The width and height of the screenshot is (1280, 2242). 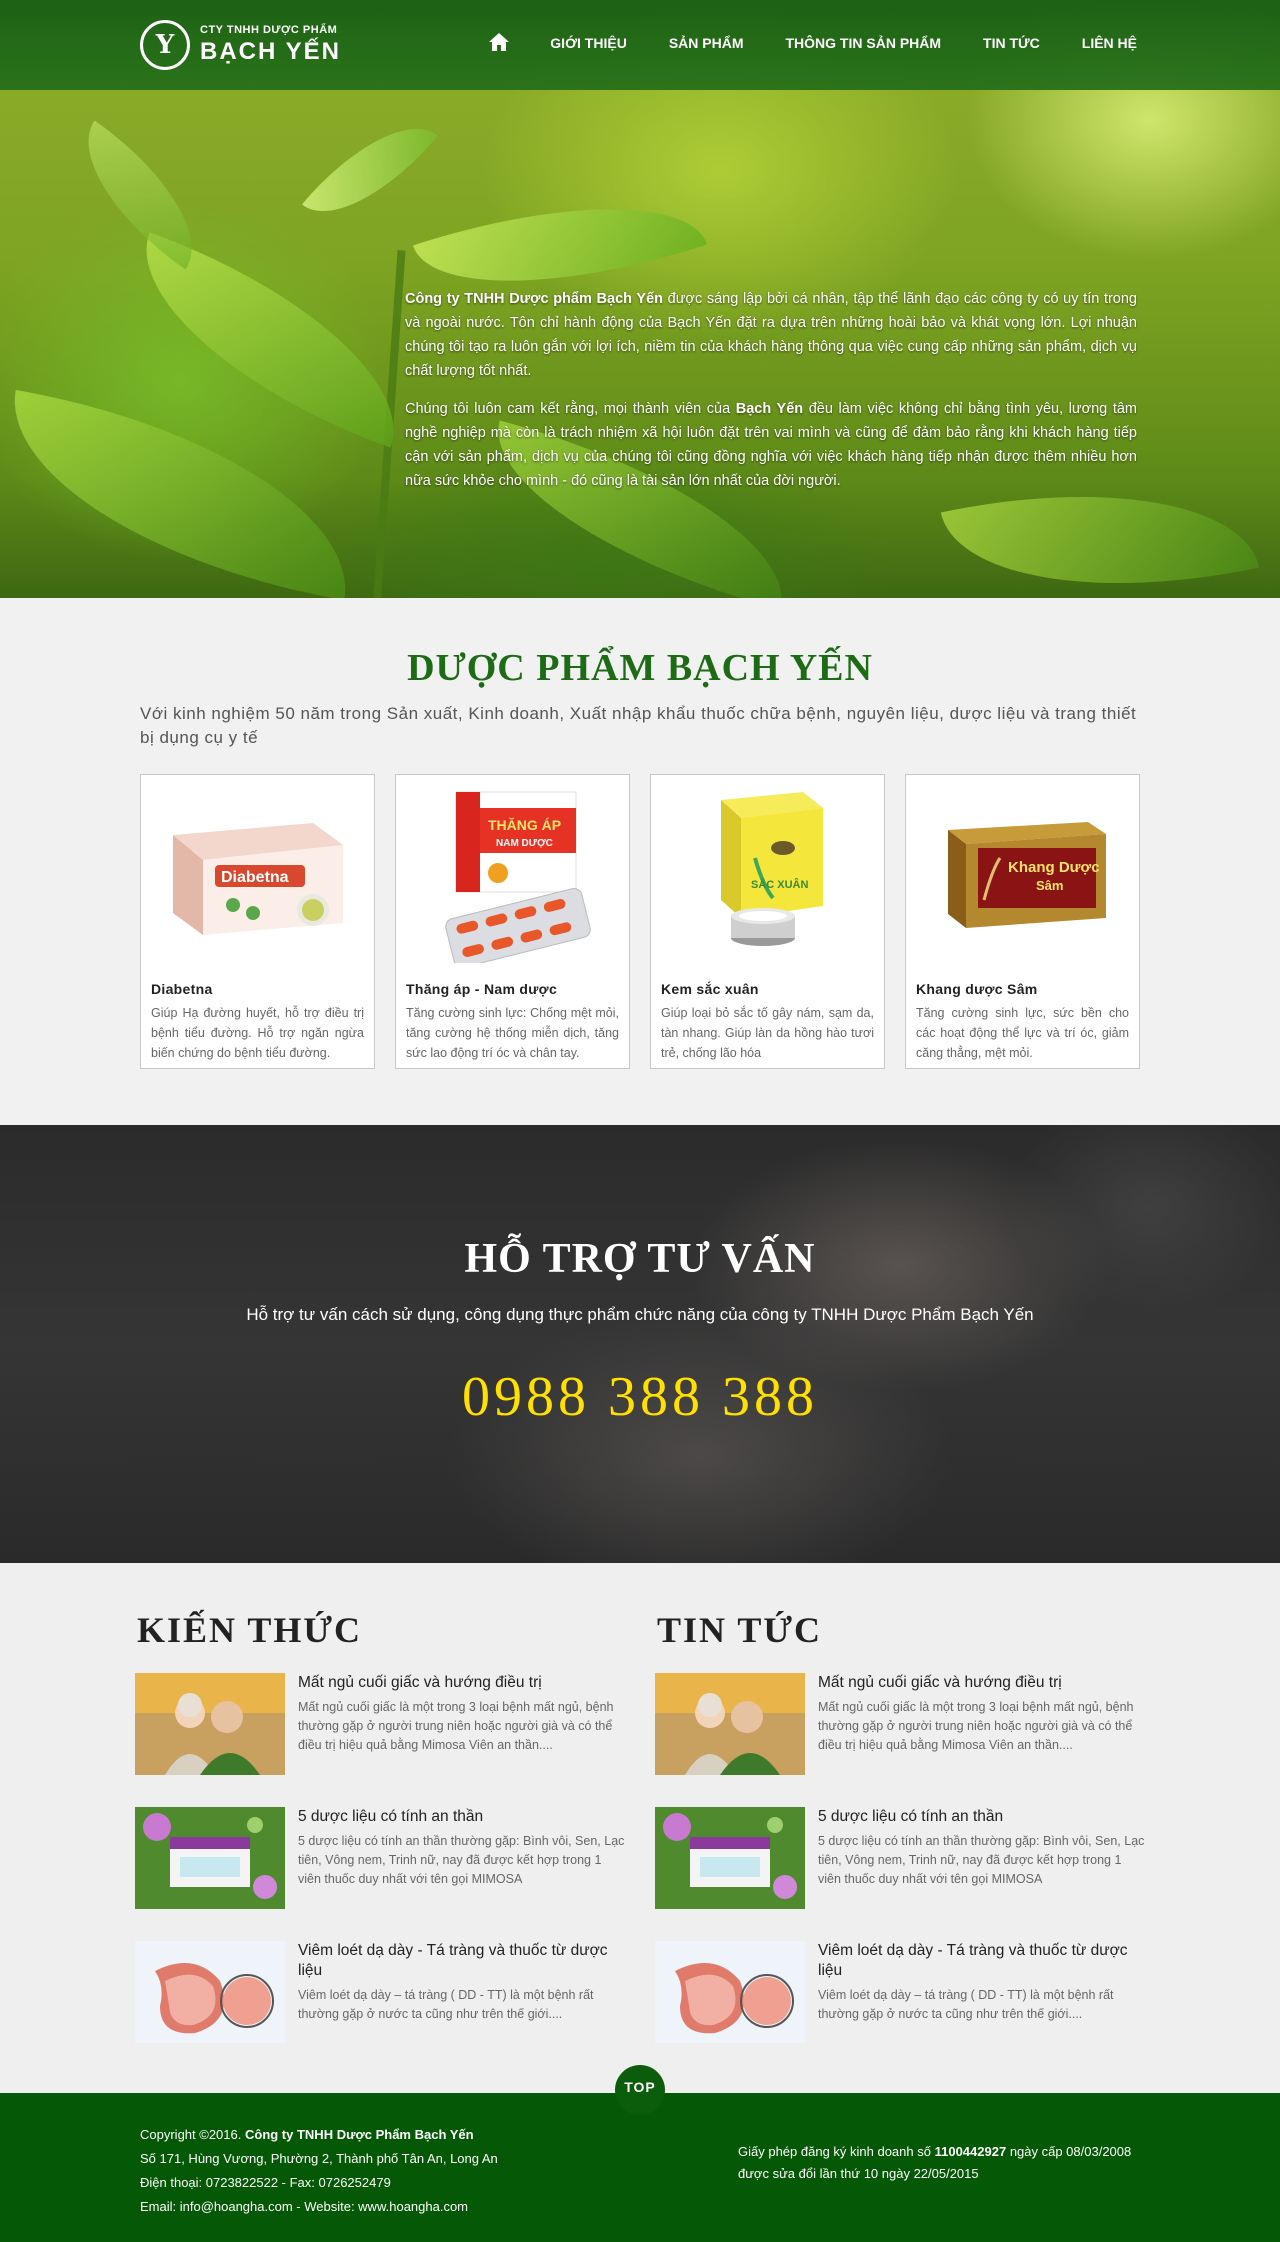 I want to click on license-label: Giấy phép đăng ký kinh doanh số, so click(x=834, y=2151).